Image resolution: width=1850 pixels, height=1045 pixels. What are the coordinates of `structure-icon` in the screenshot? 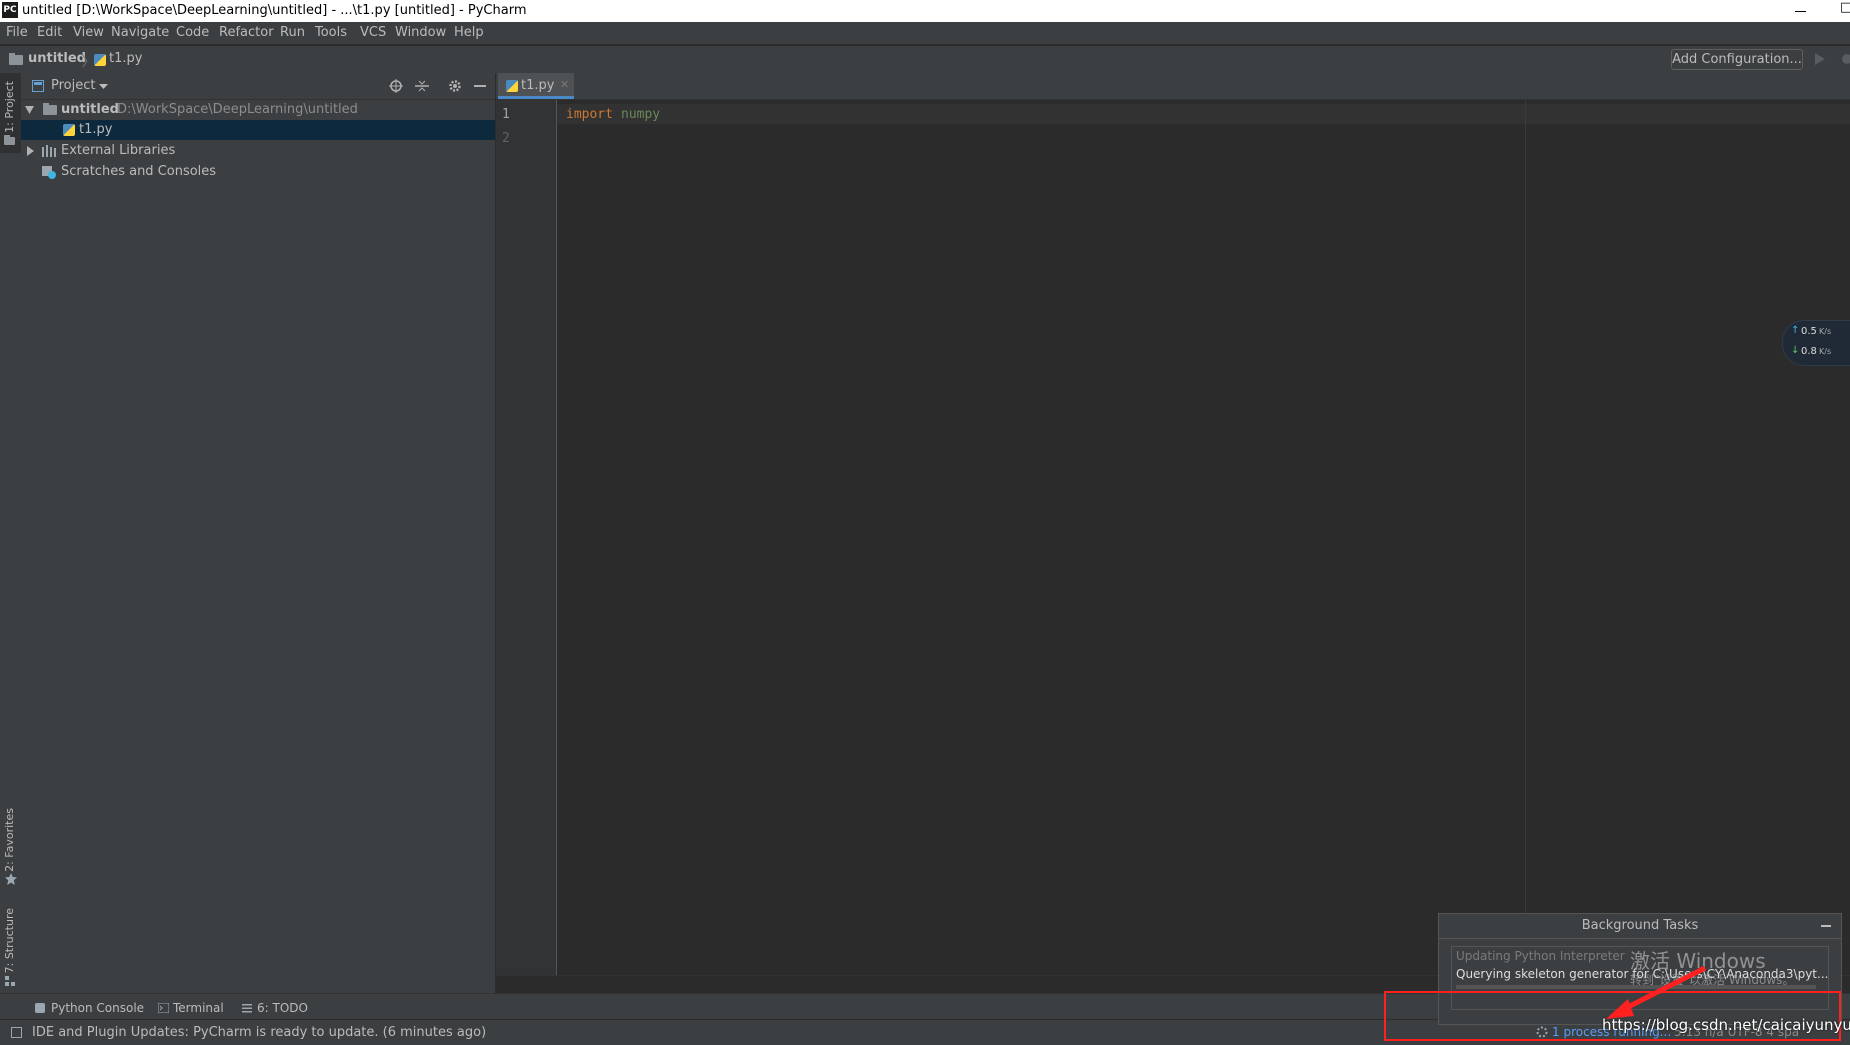 It's located at (10, 981).